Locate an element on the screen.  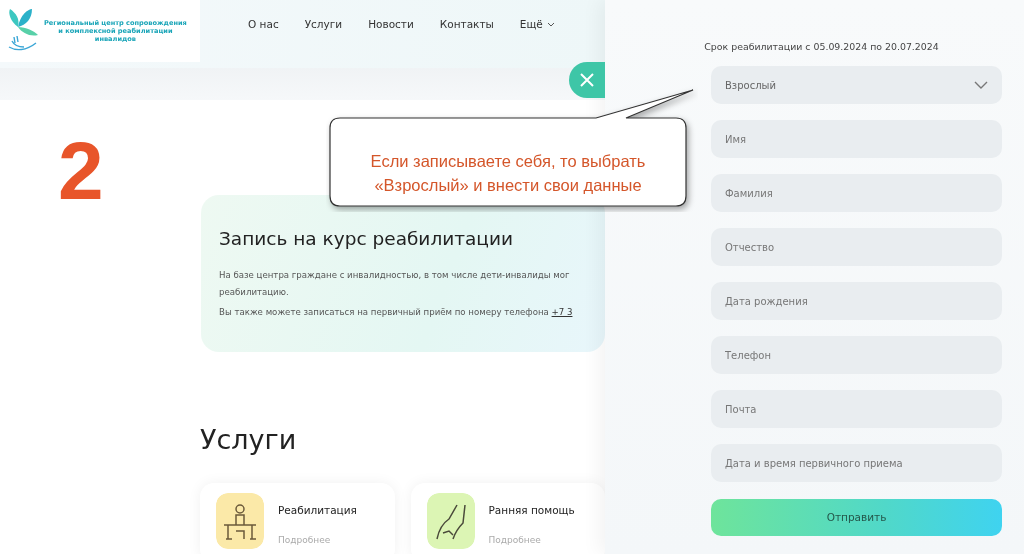
close-icon is located at coordinates (587, 80).